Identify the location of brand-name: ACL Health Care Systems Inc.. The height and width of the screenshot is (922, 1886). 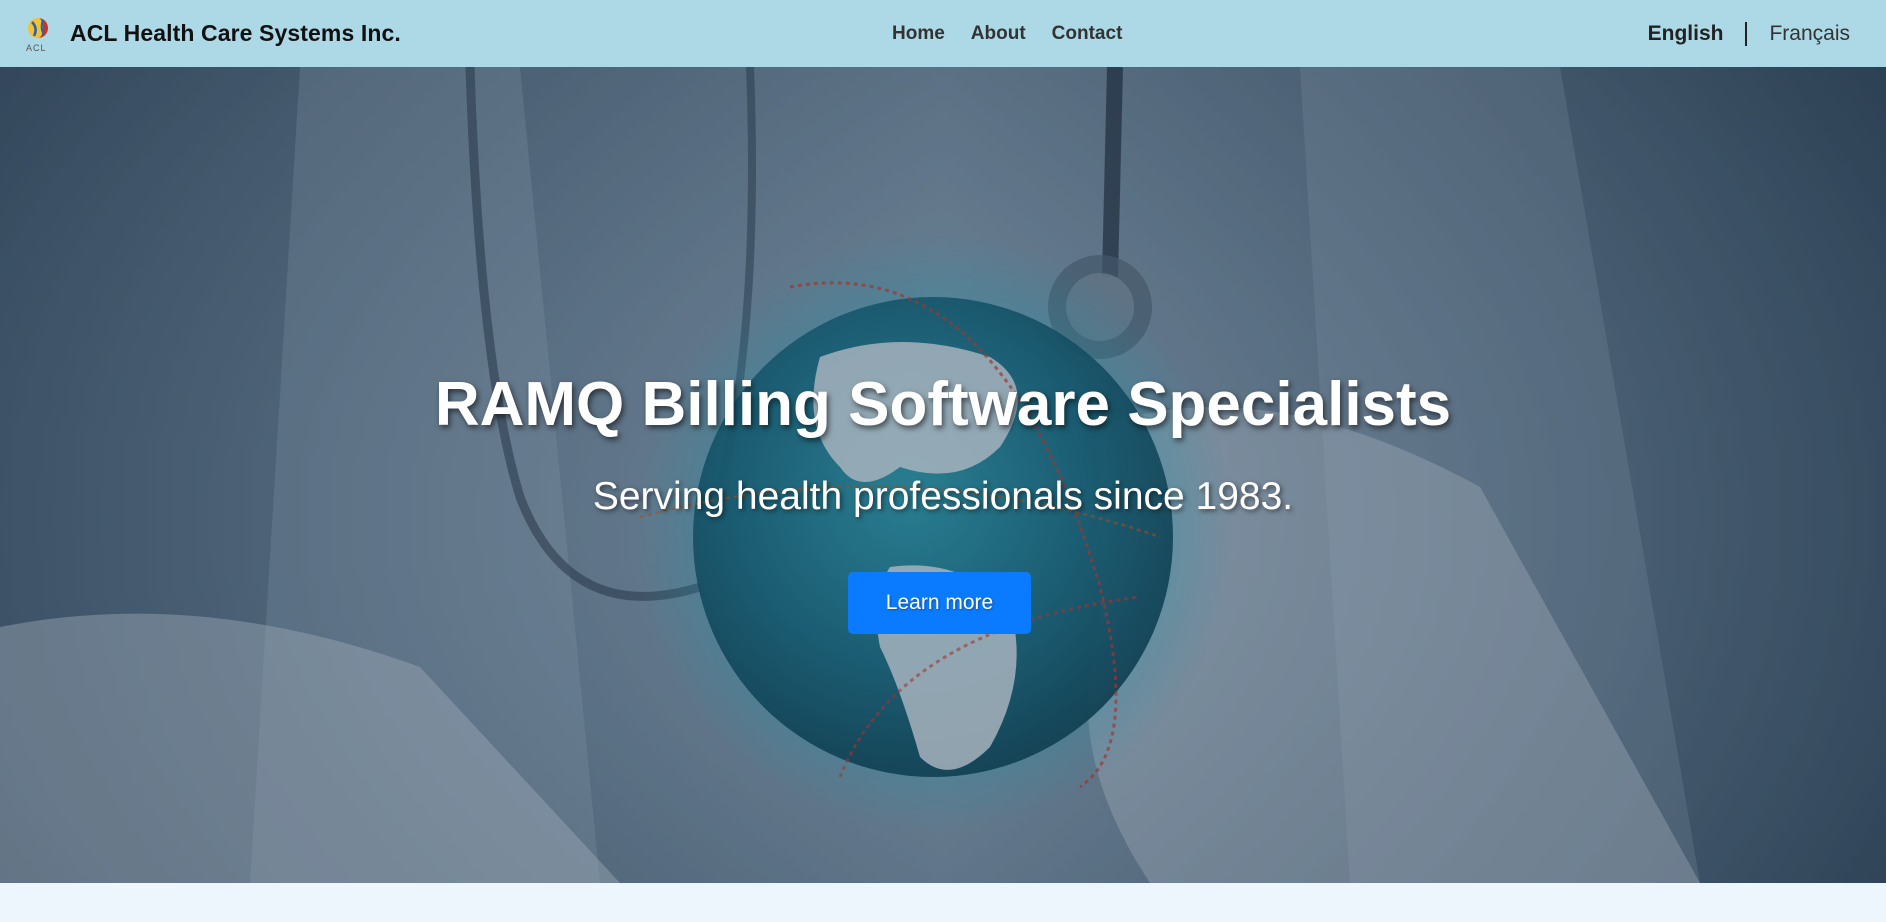
(235, 33).